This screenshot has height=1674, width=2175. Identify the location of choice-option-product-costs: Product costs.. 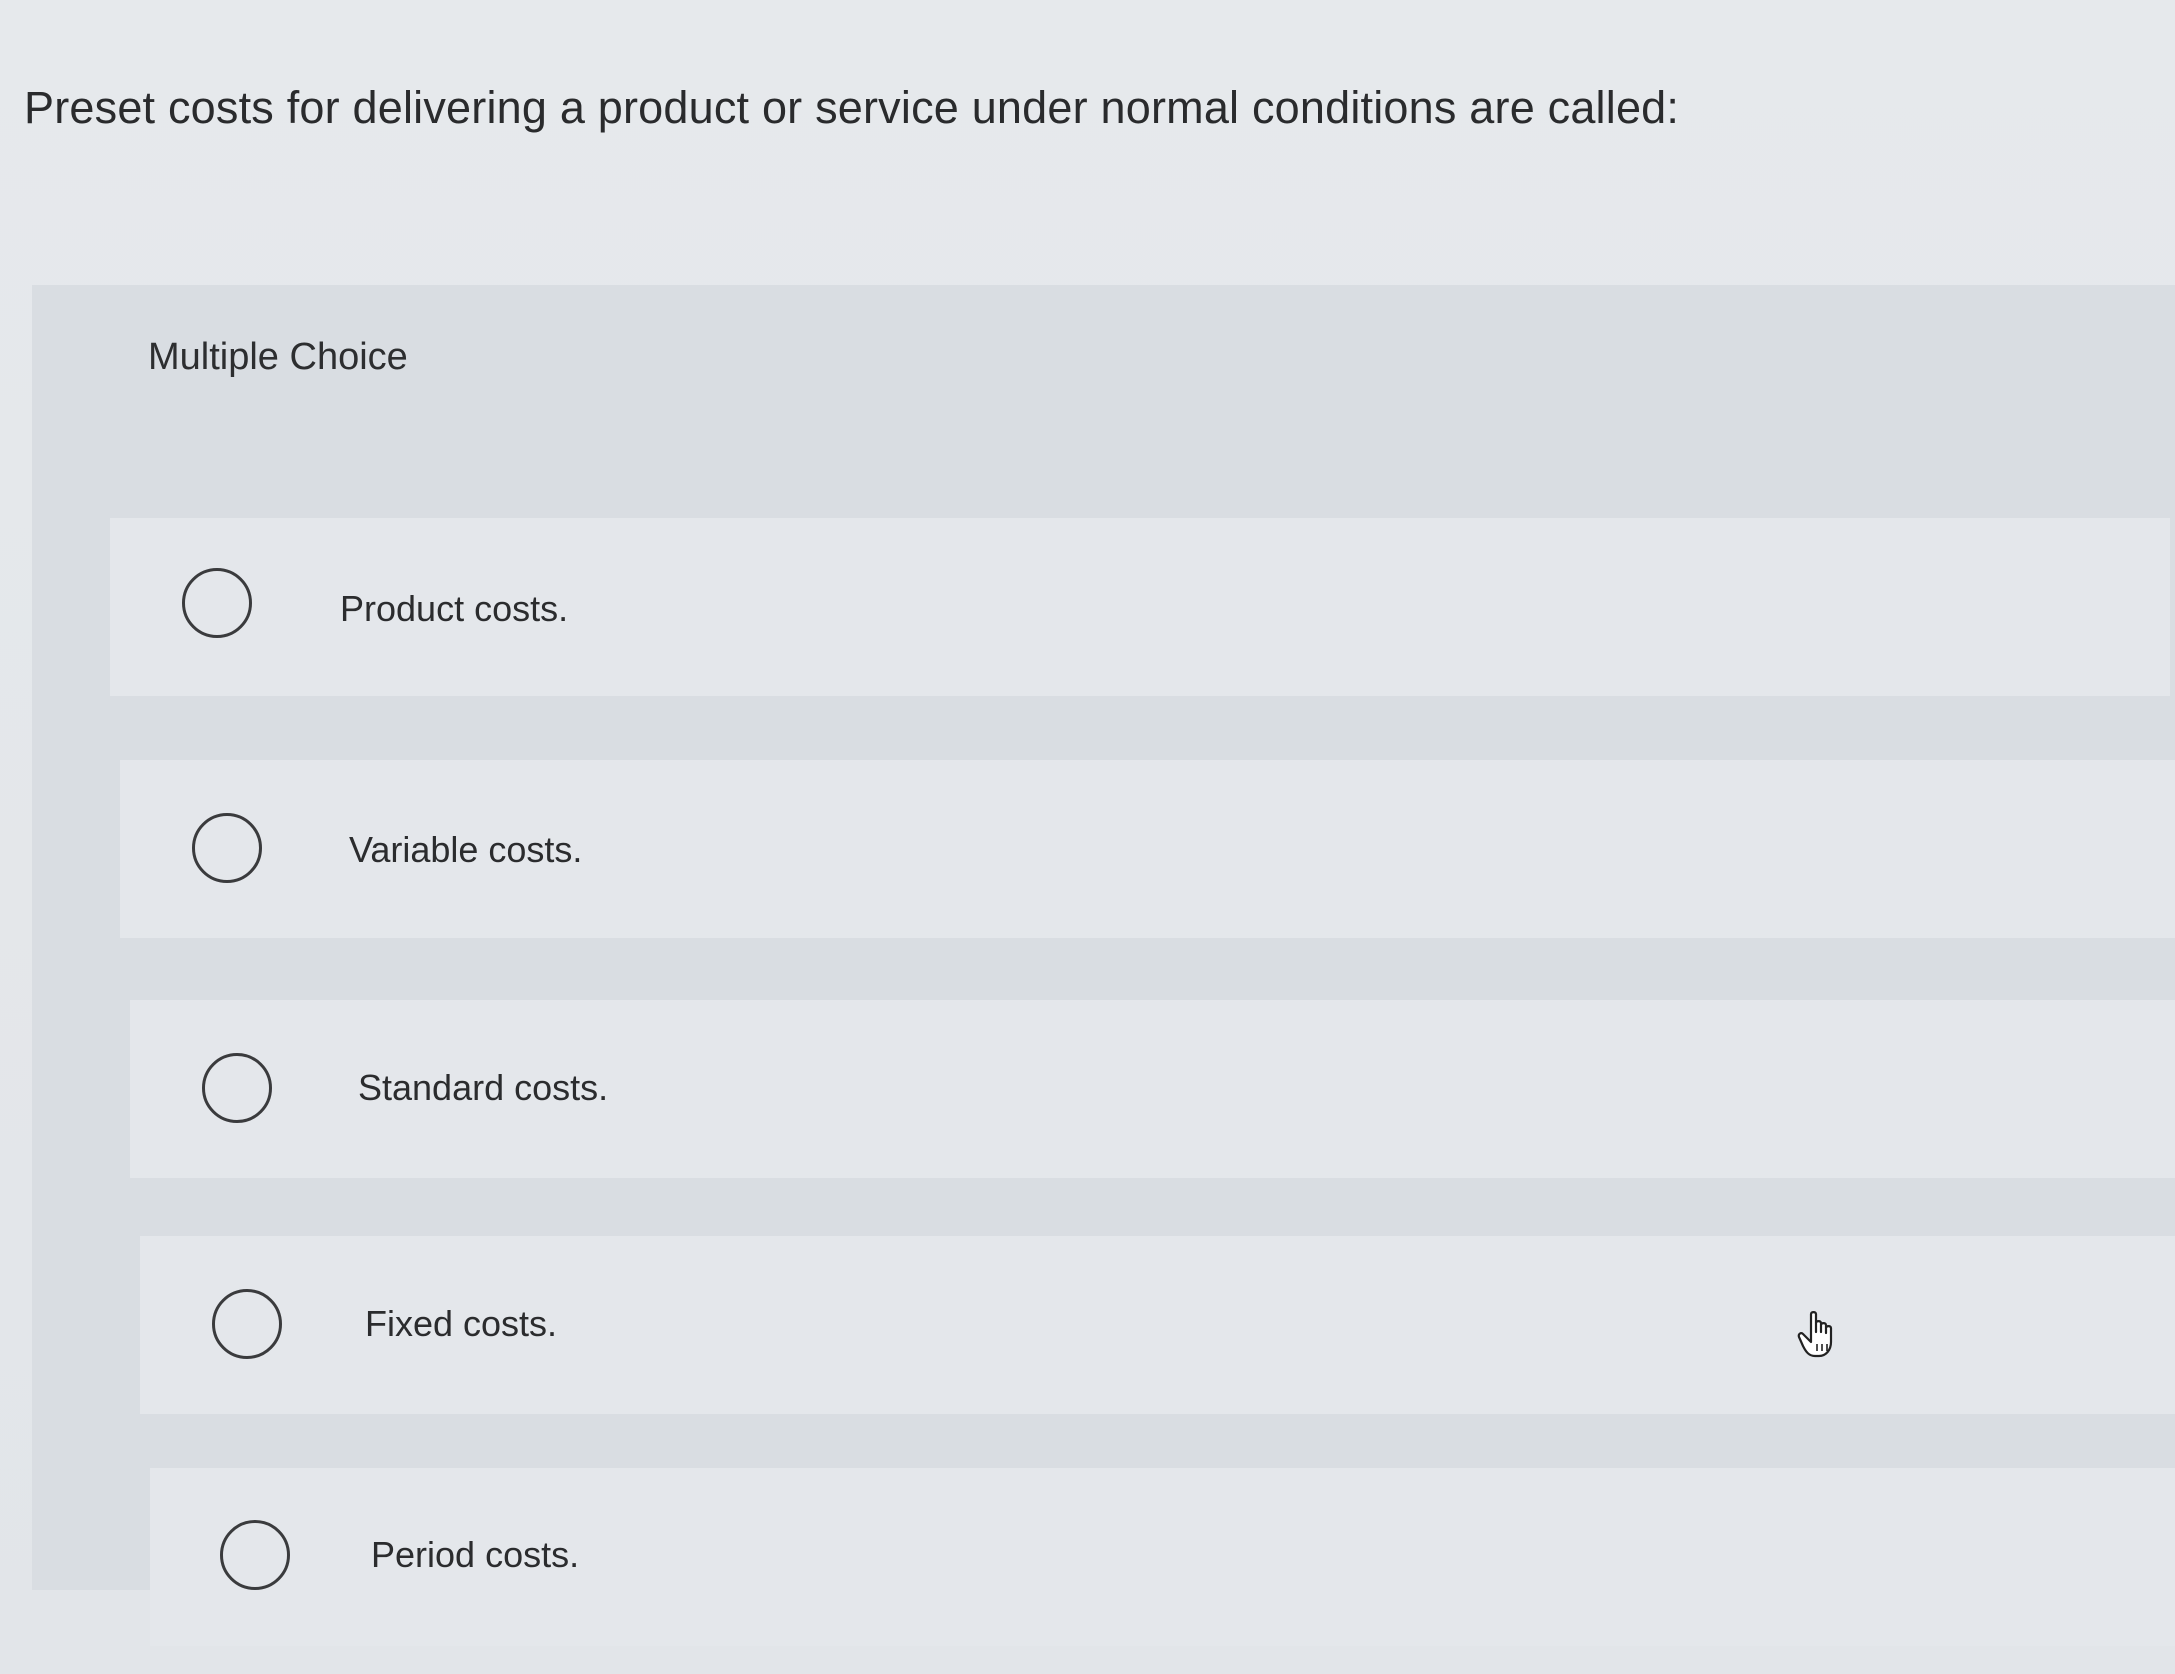
(1140, 607).